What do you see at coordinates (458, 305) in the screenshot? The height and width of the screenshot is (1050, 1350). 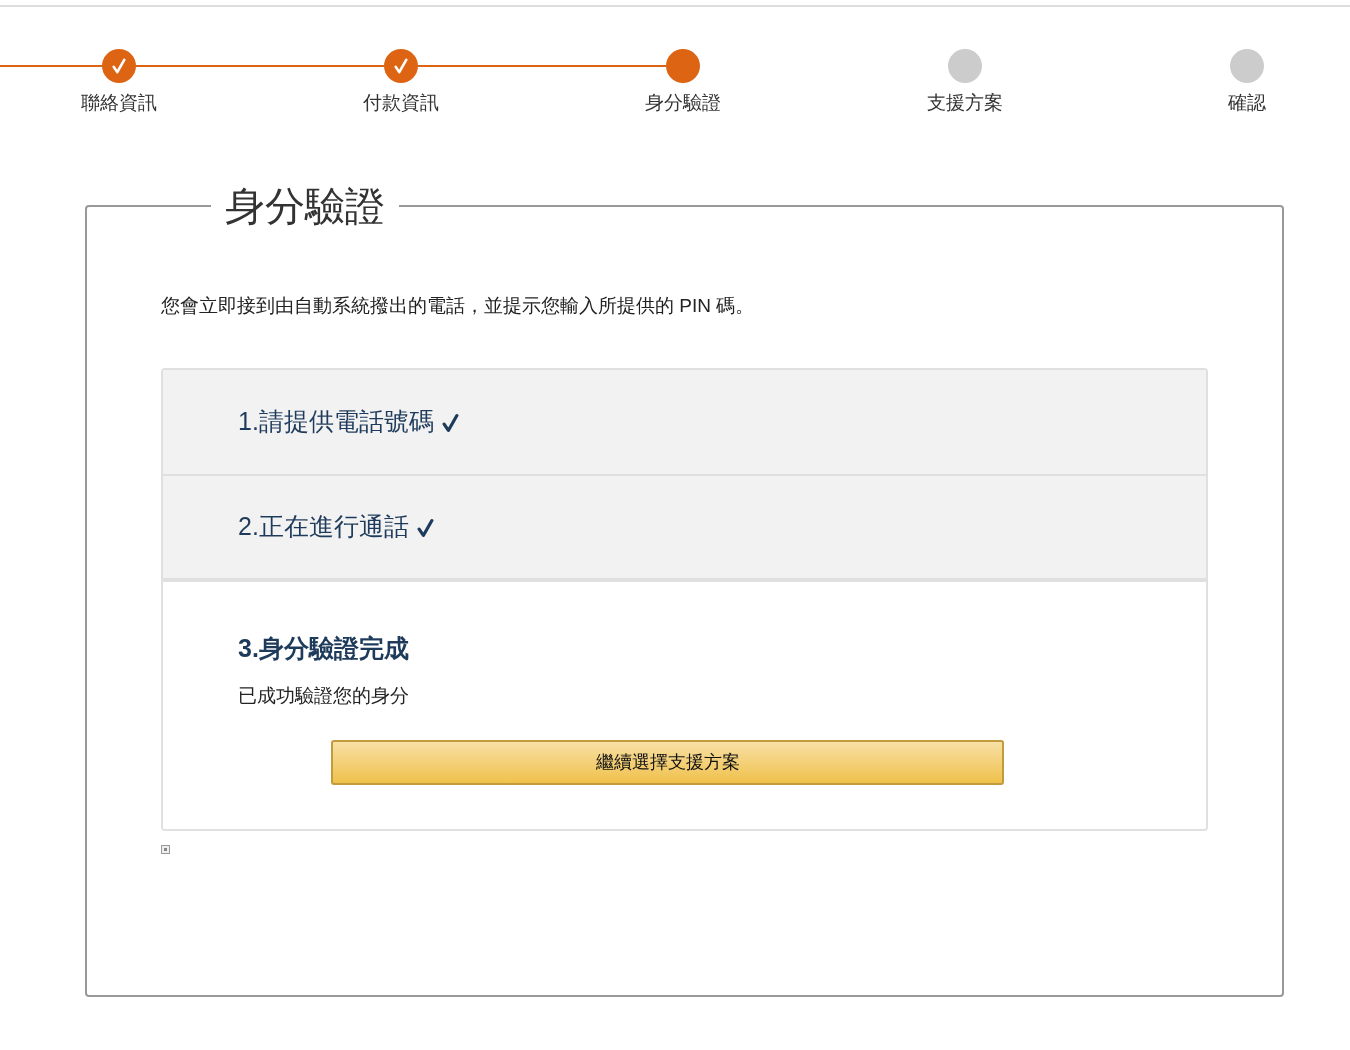 I see `intro-text: 您會立即接到由自動系統撥出的電話，並提示您輸入所提供的 PIN 碼。` at bounding box center [458, 305].